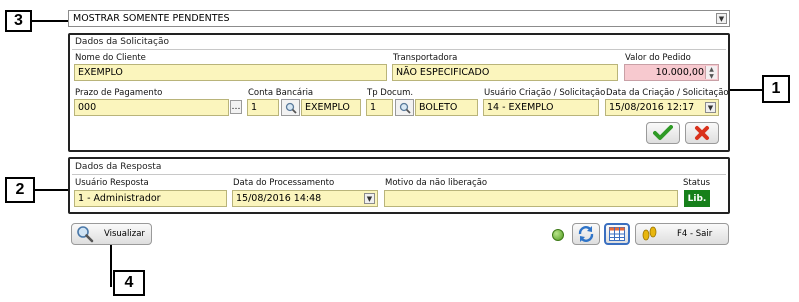 The image size is (799, 302). I want to click on prazo-field: 000, so click(151, 107).